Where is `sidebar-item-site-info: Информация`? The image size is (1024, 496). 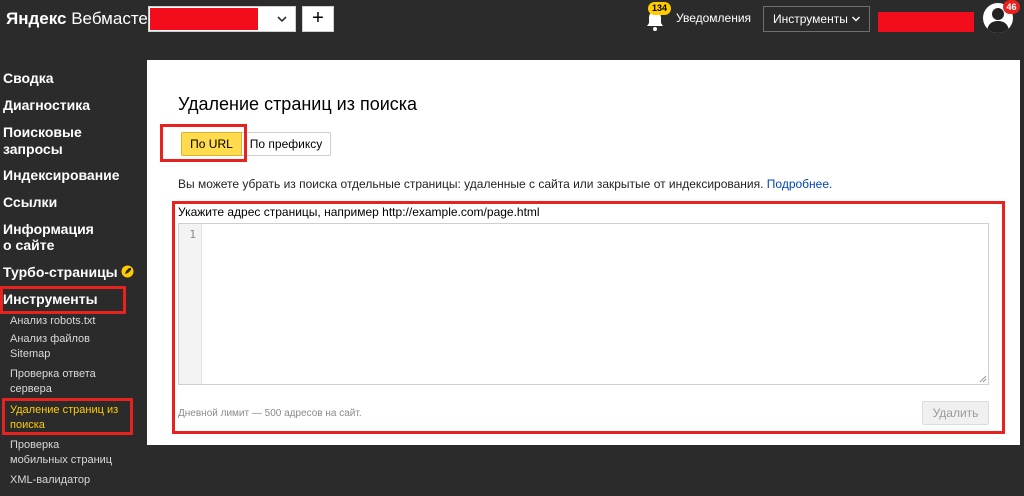 sidebar-item-site-info: Информация is located at coordinates (48, 229).